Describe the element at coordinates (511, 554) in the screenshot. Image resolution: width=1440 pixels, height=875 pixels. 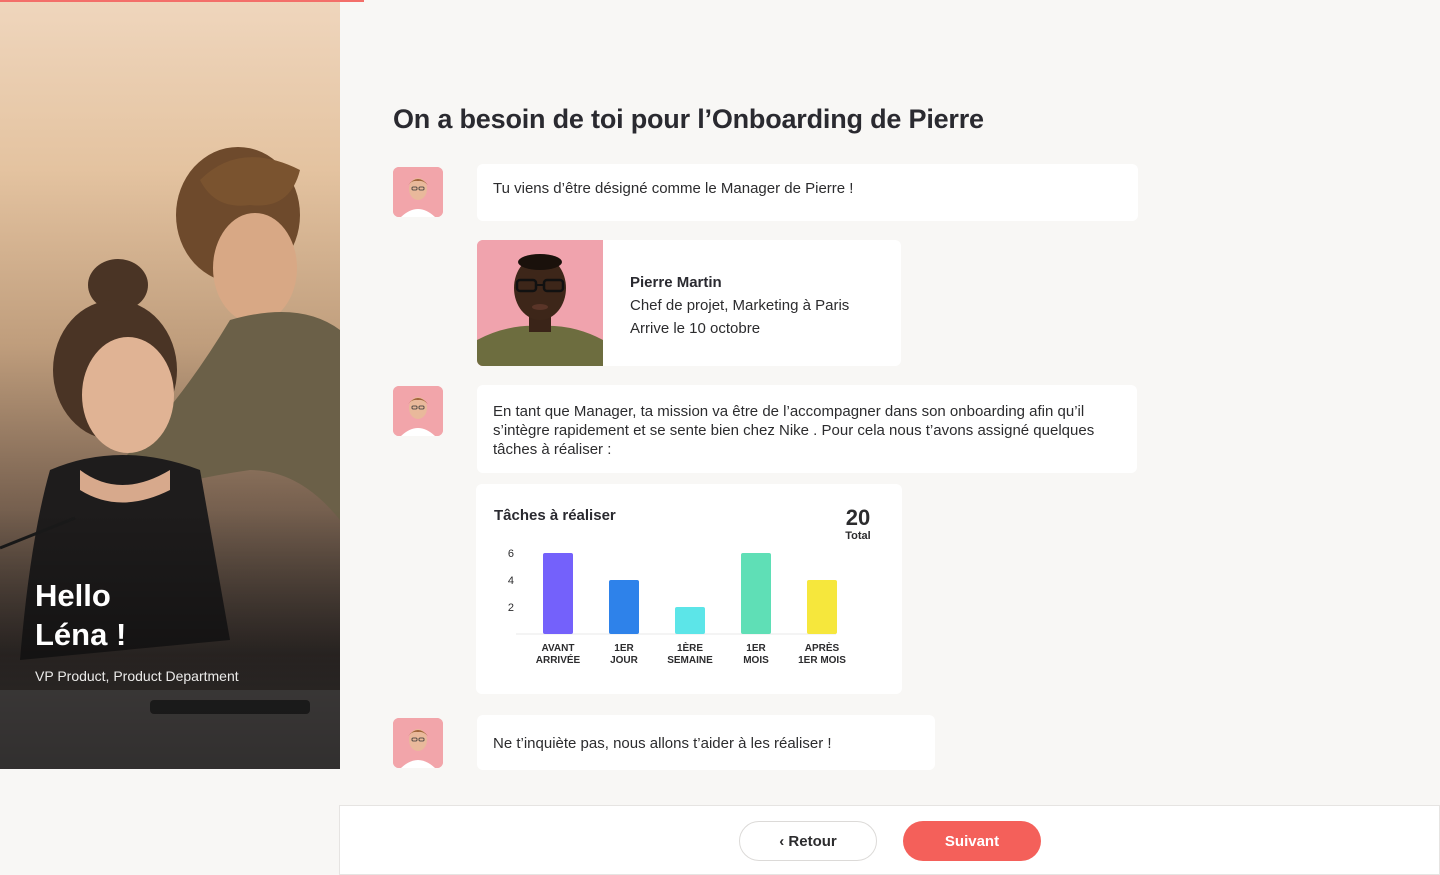
I see `y-tick-label: 6` at that location.